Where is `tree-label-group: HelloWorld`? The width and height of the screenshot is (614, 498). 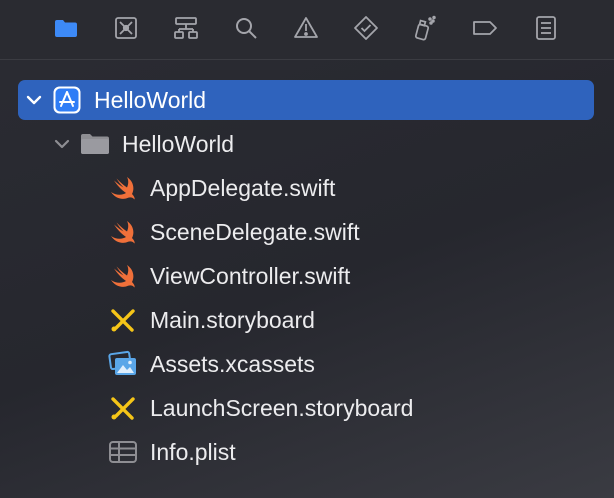
tree-label-group: HelloWorld is located at coordinates (178, 144).